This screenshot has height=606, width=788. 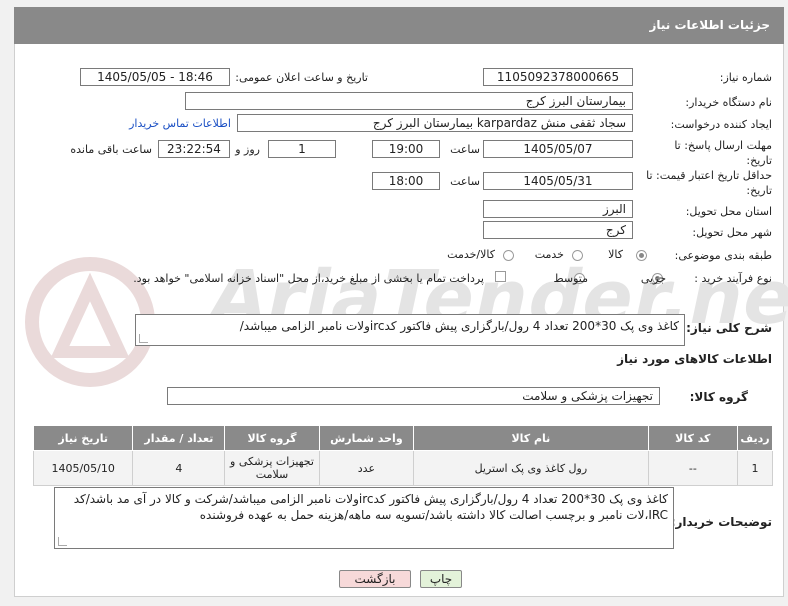 I want to click on process-medium-label: متوسط, so click(x=570, y=278).